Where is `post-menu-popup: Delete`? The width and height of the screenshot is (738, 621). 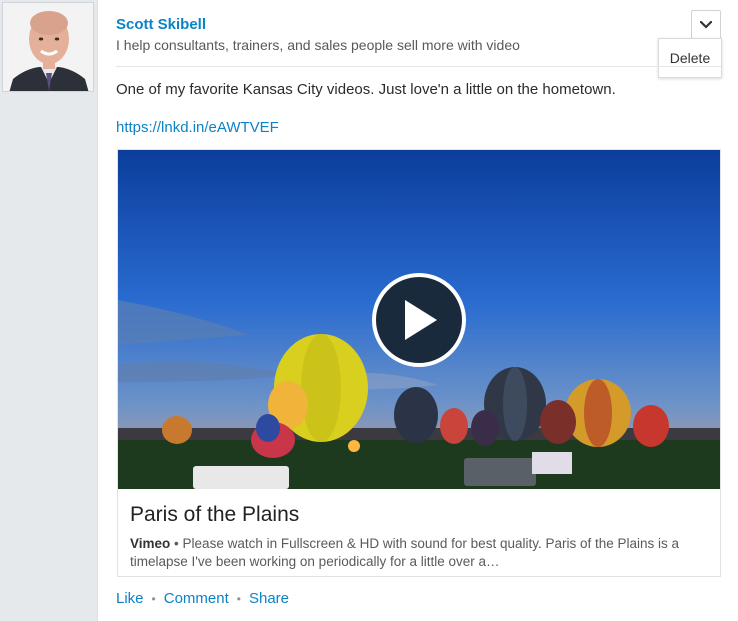 post-menu-popup: Delete is located at coordinates (690, 58).